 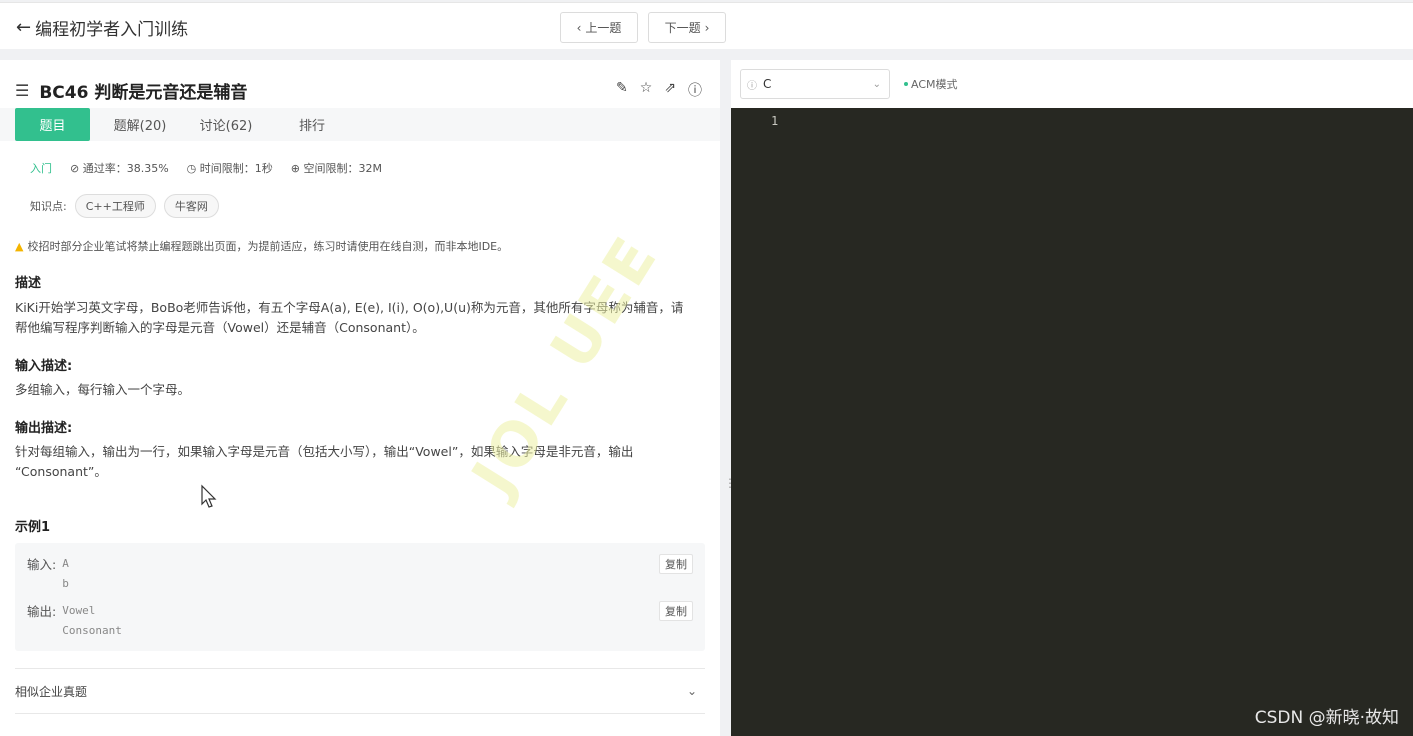 I want to click on tag-chip: C++工程师, so click(x=115, y=206).